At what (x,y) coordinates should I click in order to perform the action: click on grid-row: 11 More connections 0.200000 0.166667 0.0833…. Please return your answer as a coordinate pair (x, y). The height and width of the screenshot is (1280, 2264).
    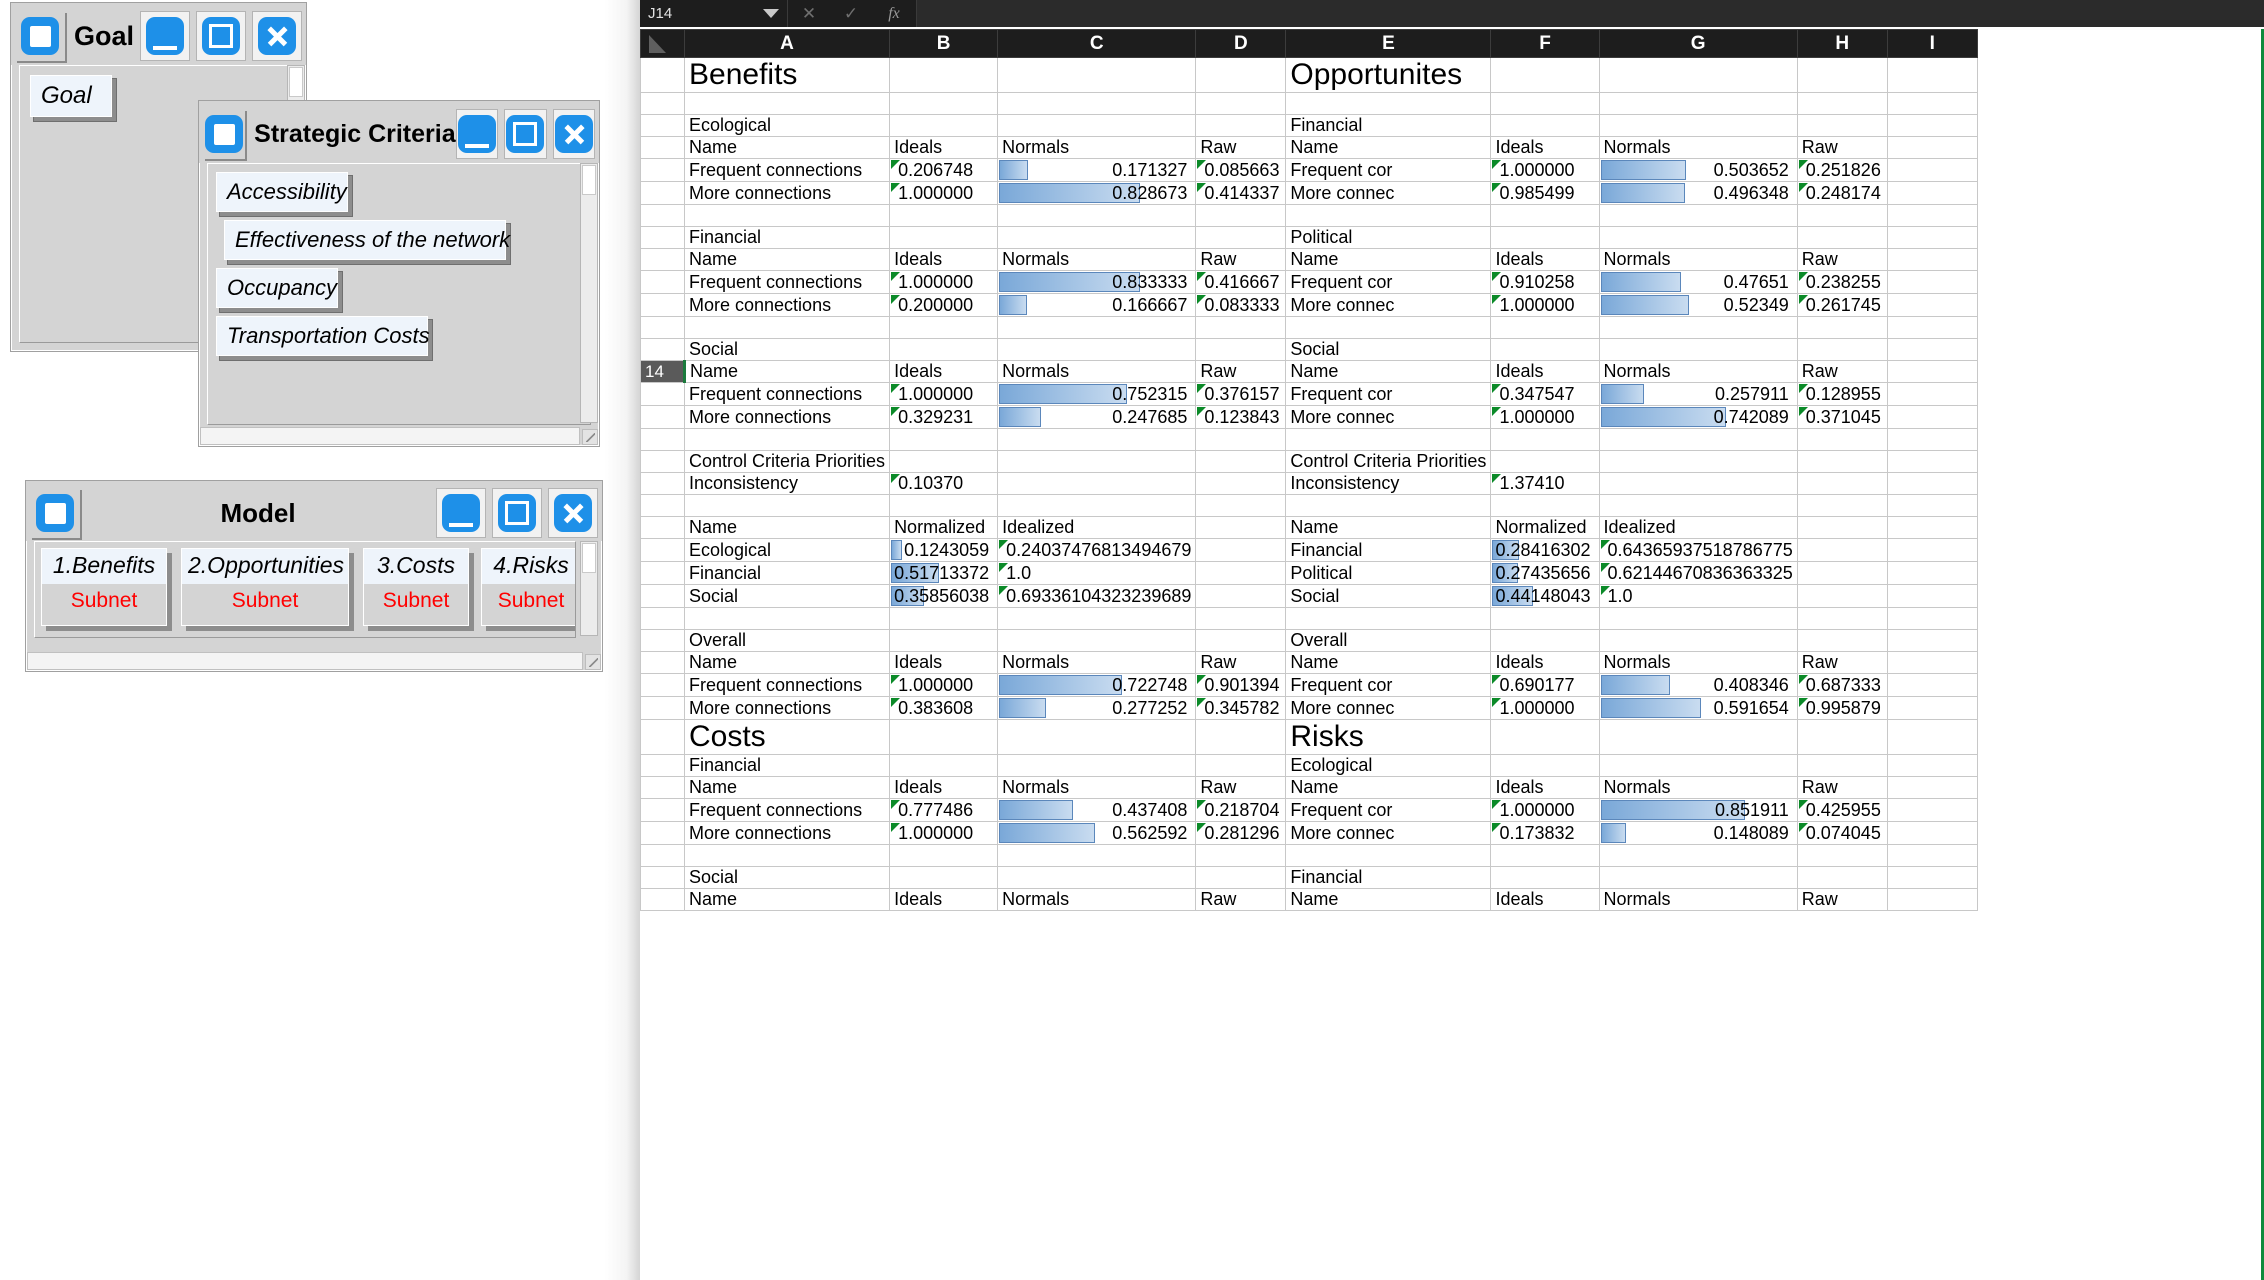
    Looking at the image, I should click on (1309, 305).